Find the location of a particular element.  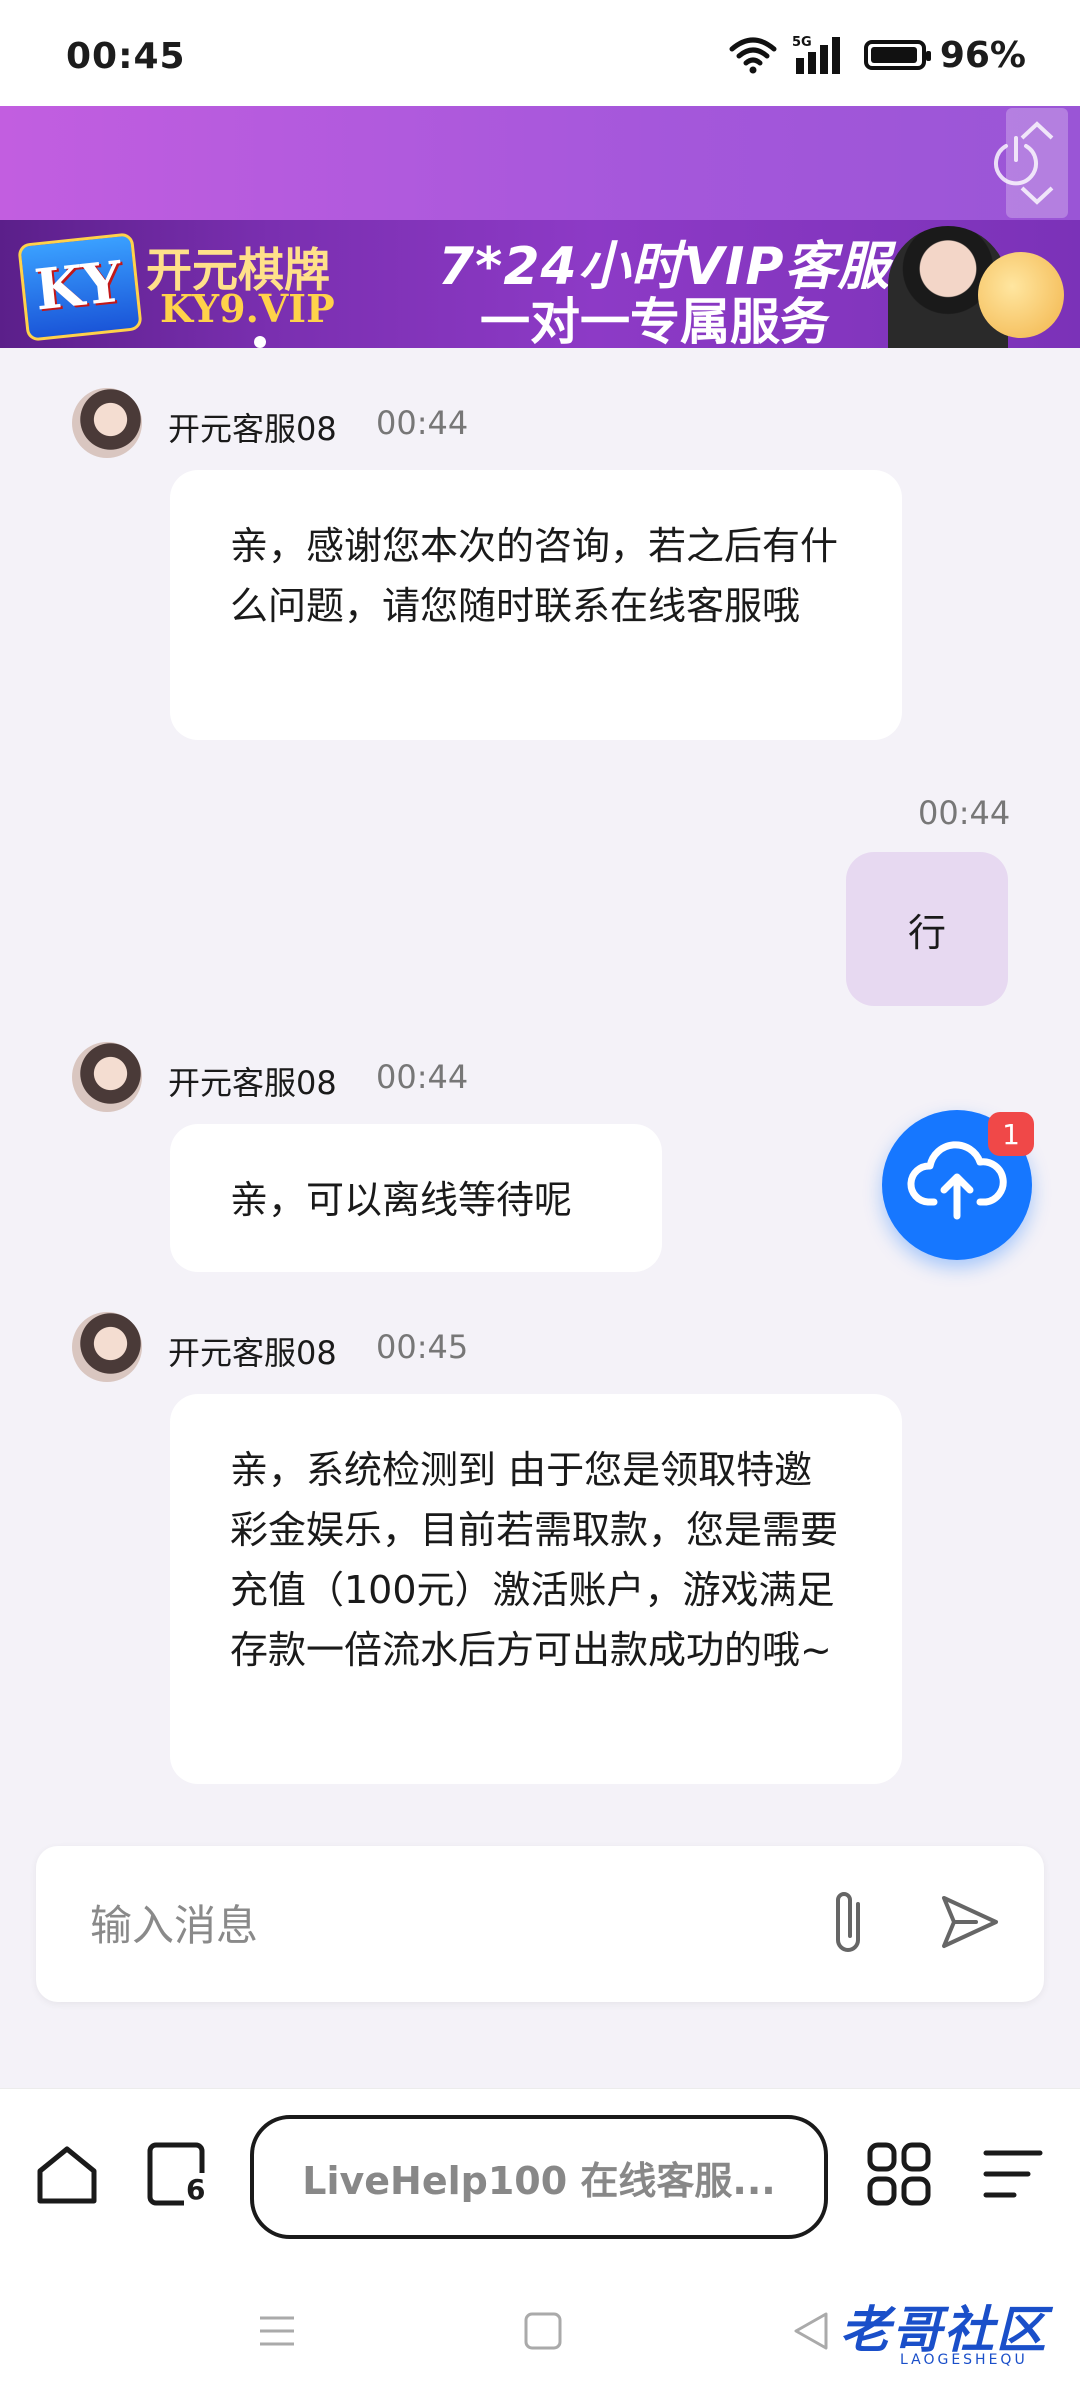

scroll-handle is located at coordinates (1037, 163).